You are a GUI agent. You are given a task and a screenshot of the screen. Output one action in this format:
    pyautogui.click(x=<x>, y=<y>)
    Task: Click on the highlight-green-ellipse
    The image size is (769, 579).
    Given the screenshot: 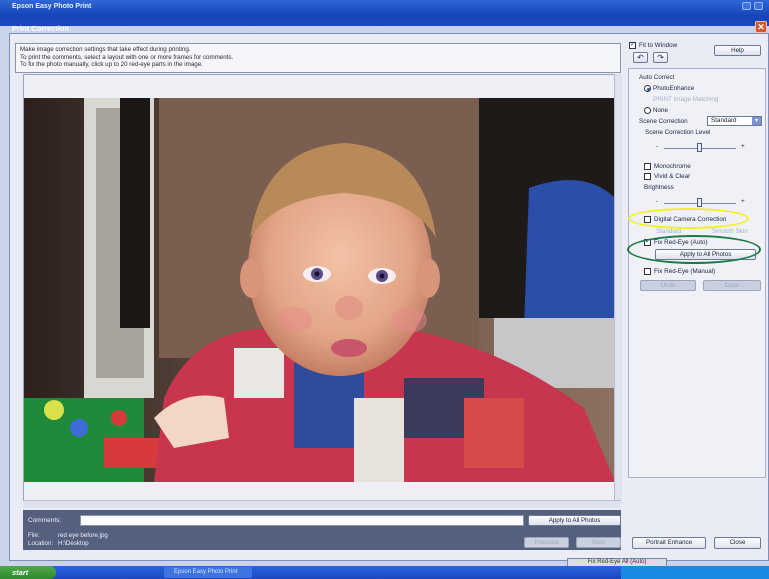 What is the action you would take?
    pyautogui.click(x=694, y=249)
    